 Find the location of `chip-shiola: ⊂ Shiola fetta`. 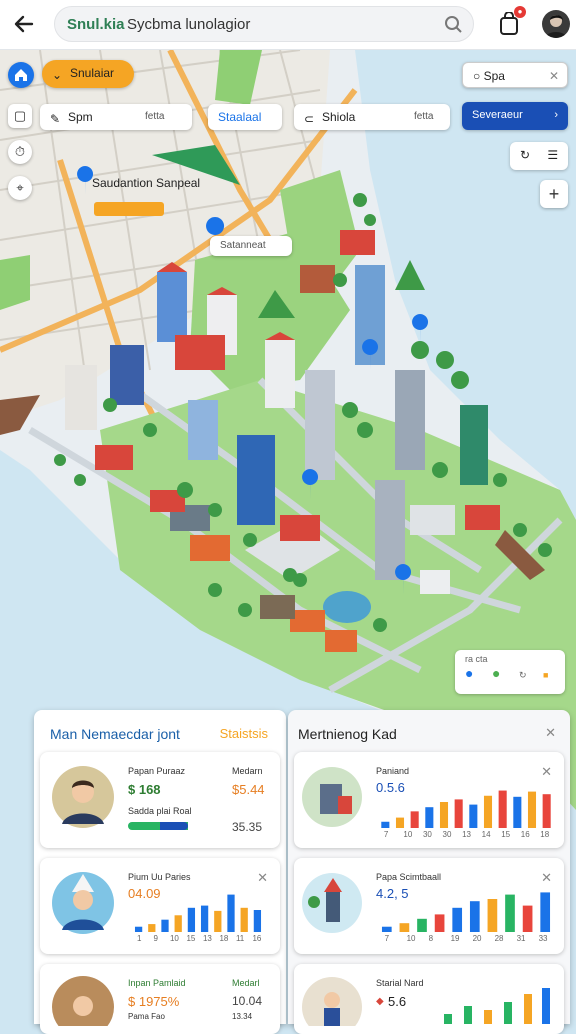

chip-shiola: ⊂ Shiola fetta is located at coordinates (372, 117).